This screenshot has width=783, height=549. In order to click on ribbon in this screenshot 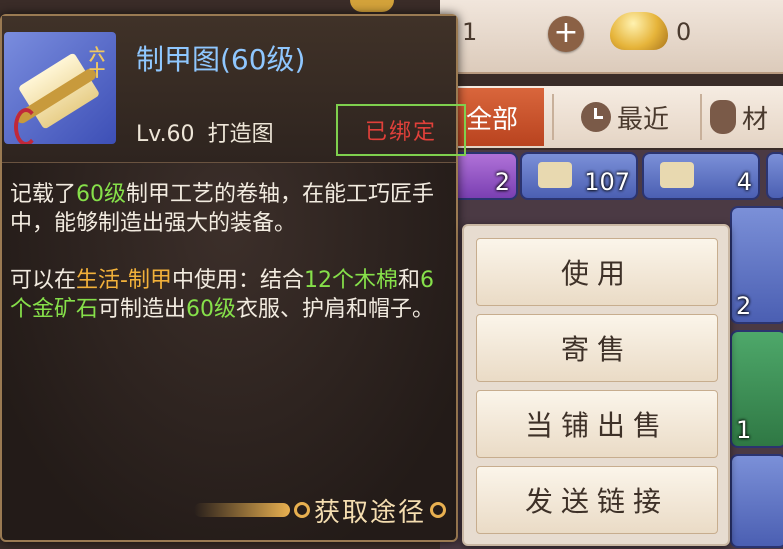, I will do `click(26, 126)`.